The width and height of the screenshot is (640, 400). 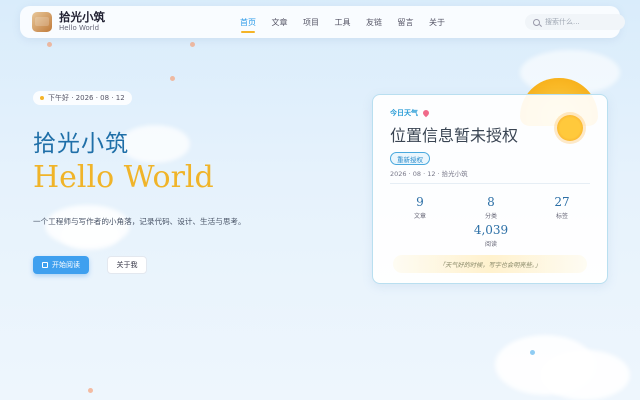 I want to click on stat-number: 8, so click(x=491, y=202).